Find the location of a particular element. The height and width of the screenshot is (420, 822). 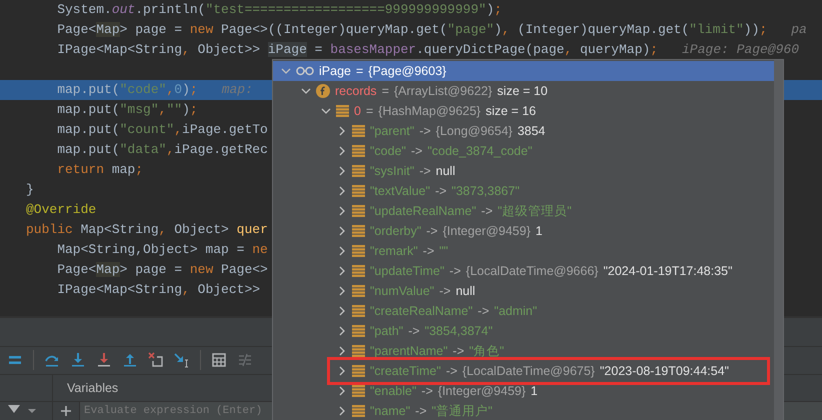

code-line: Page<Map> page = new Page<>((Integer)queryMap.get("page"), (Integer)queryMap.get("limit")); is located at coordinates (412, 30).